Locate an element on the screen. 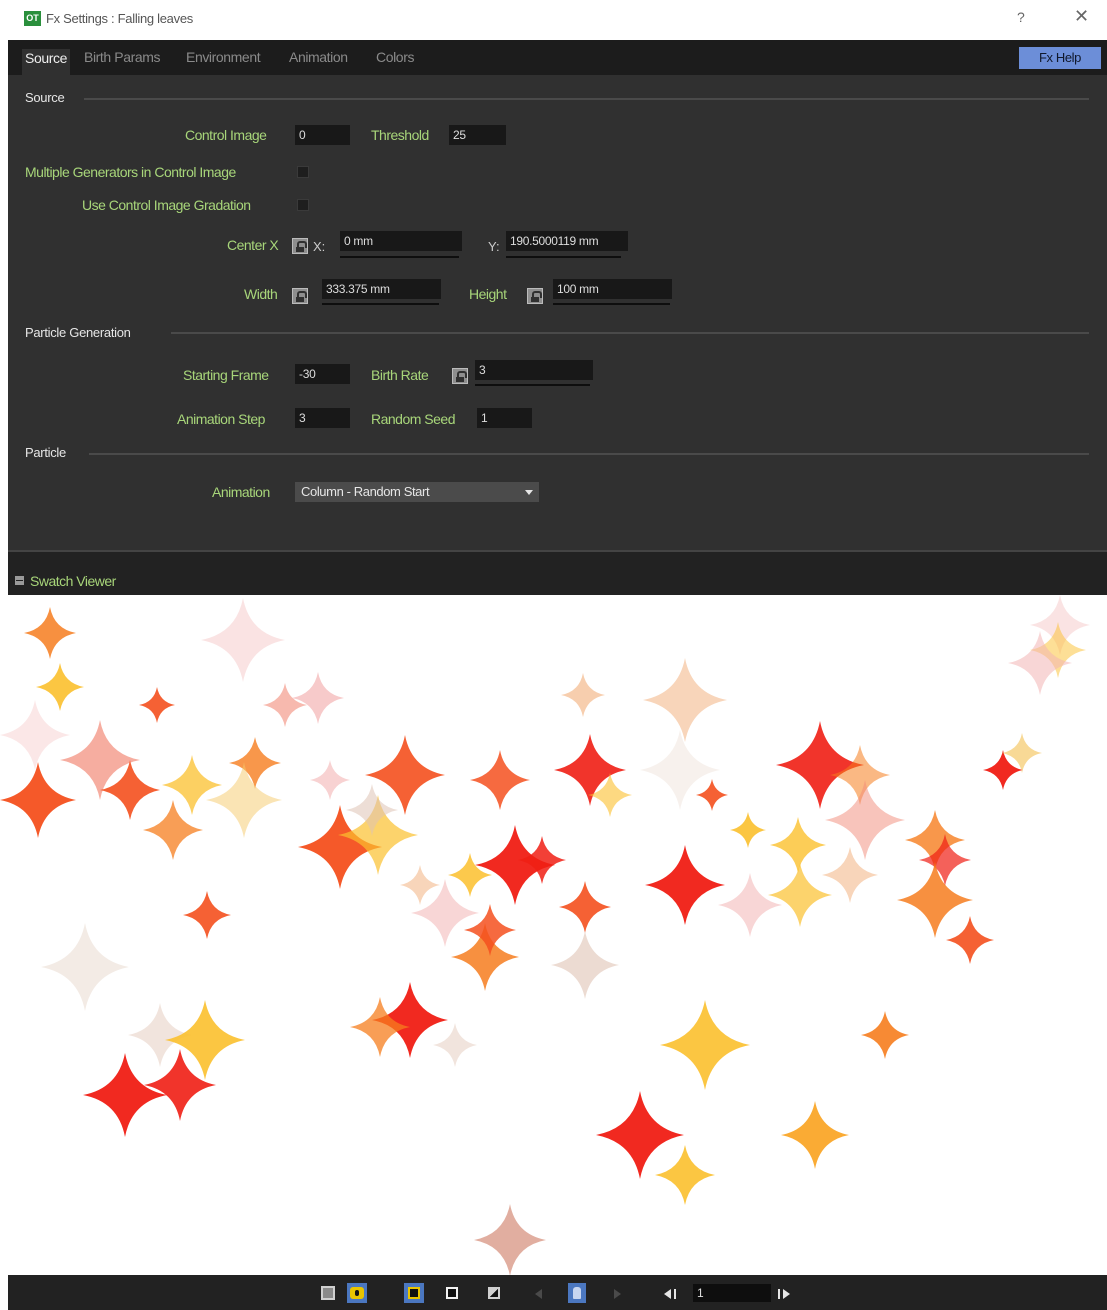 The height and width of the screenshot is (1310, 1107). section-title-particle-generation: Particle Generation is located at coordinates (78, 332).